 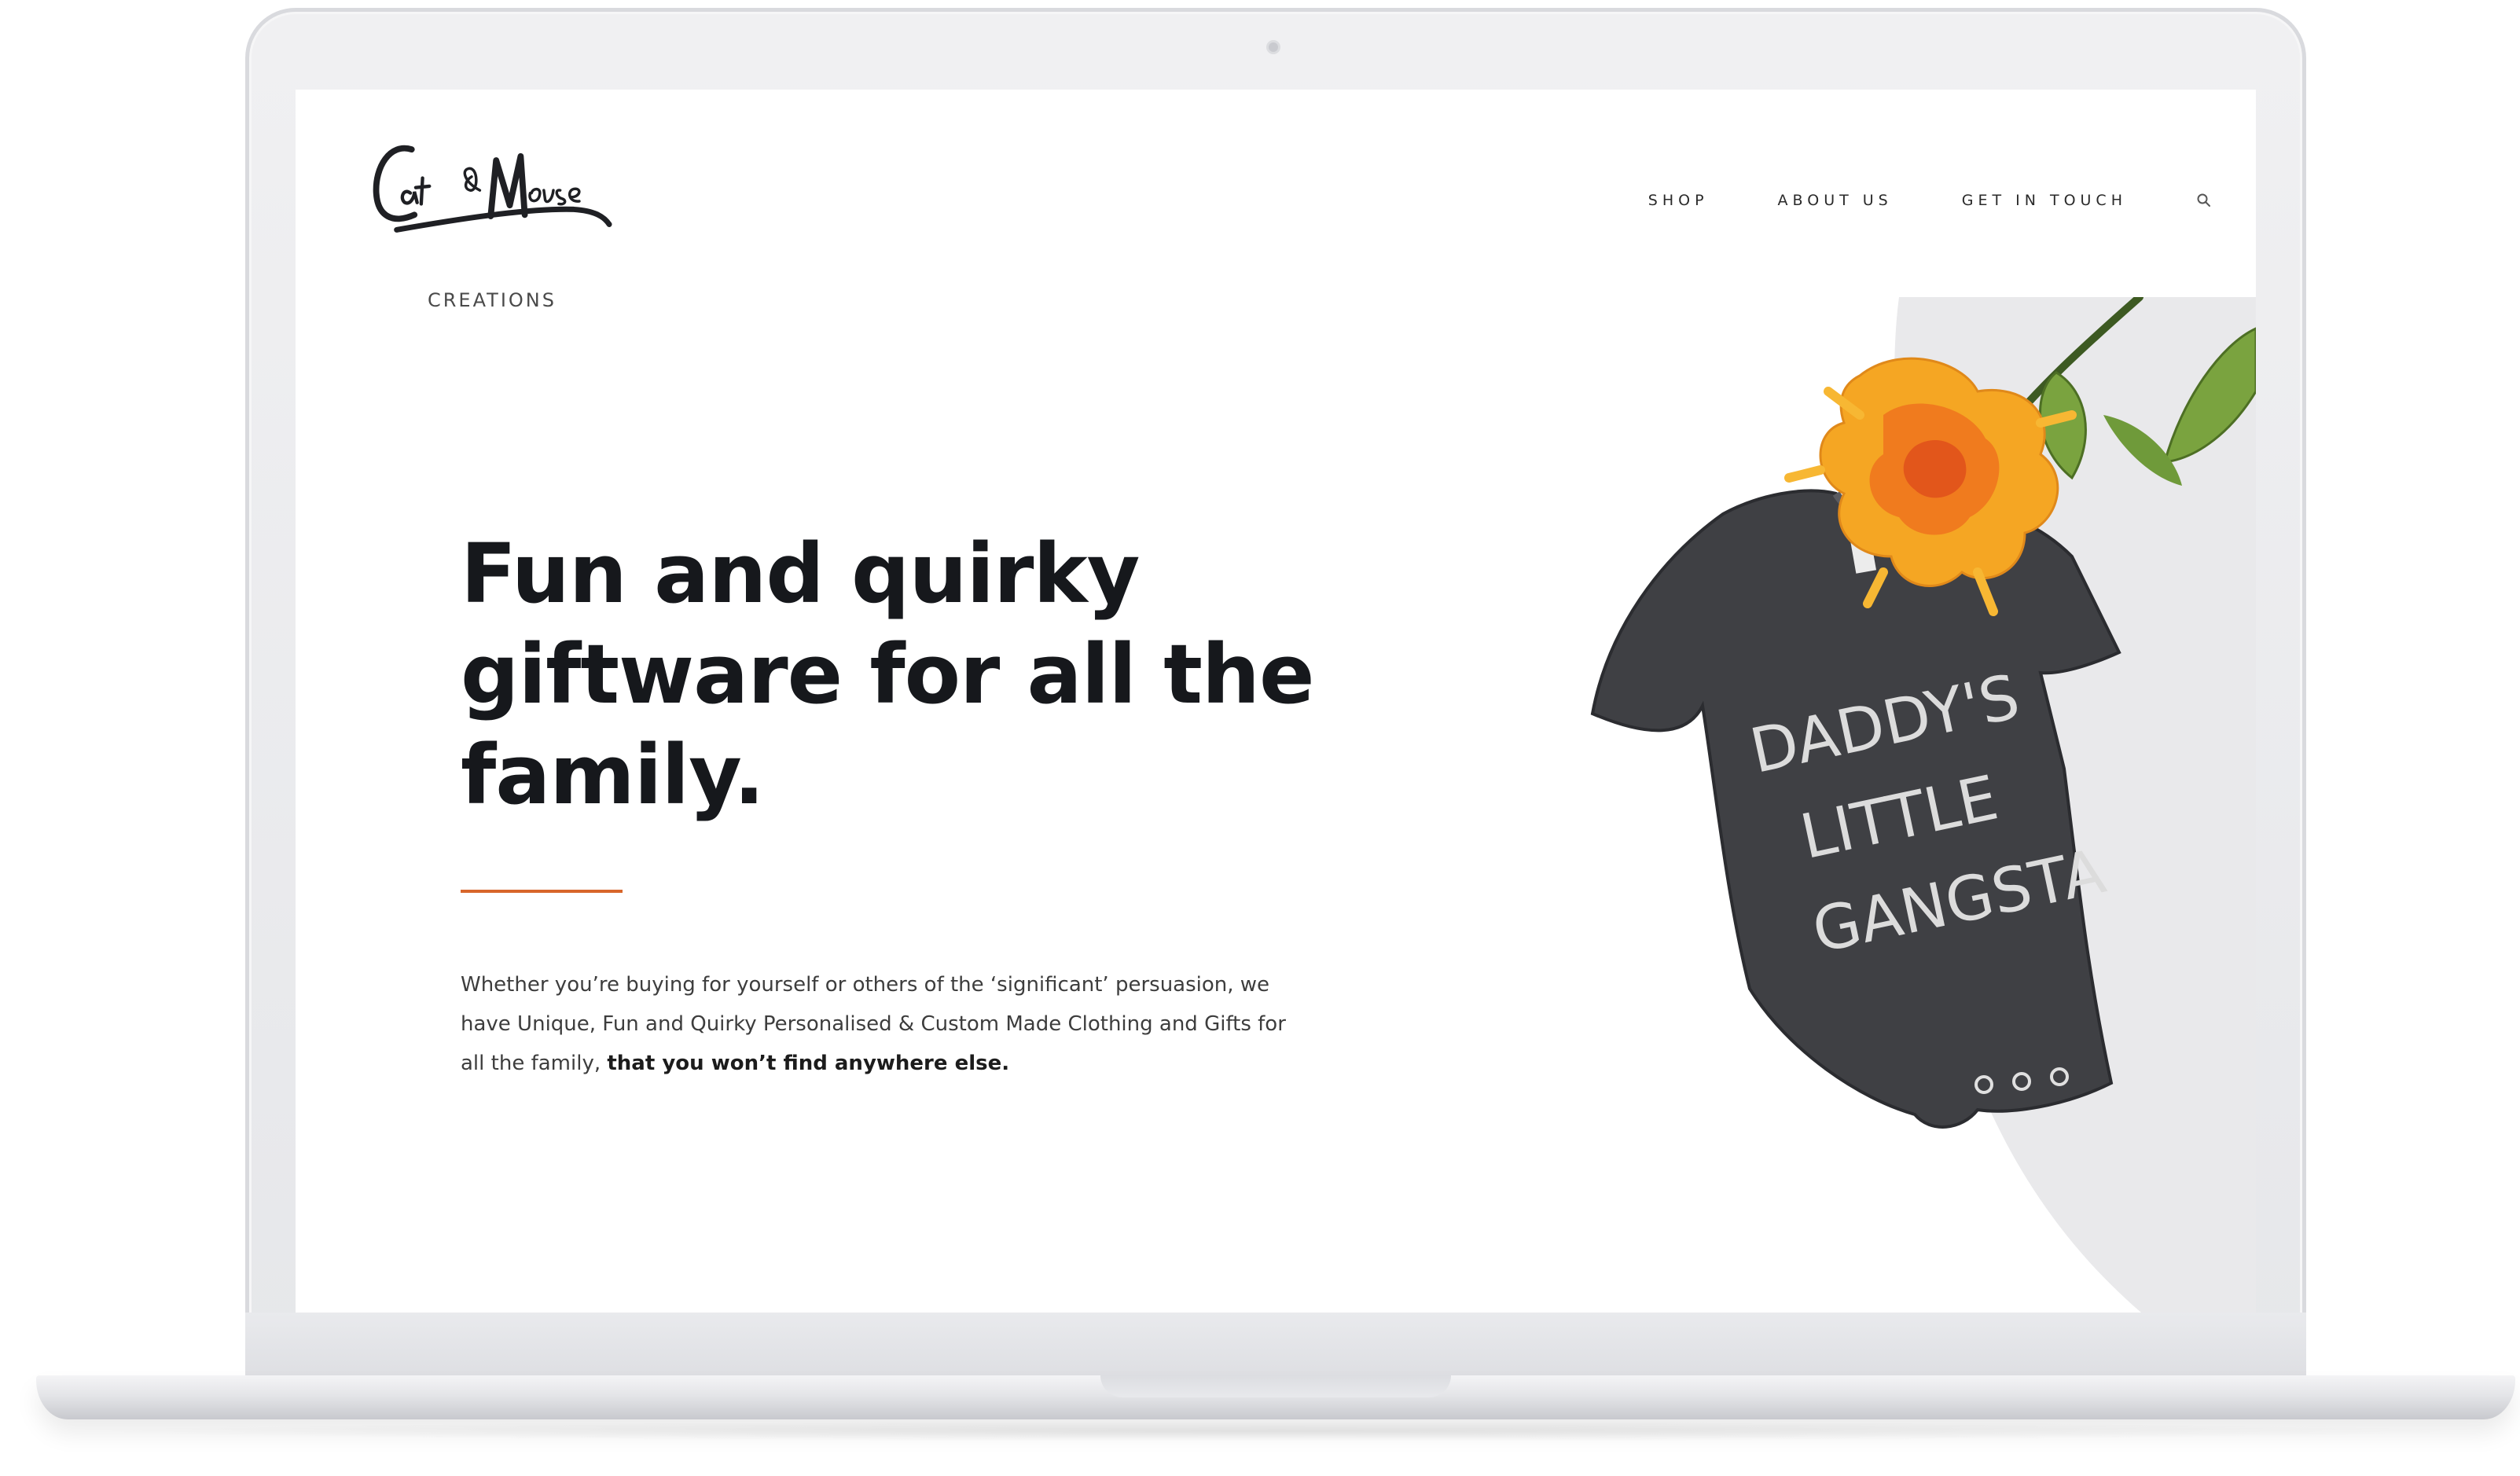 What do you see at coordinates (1678, 200) in the screenshot?
I see `nav-item-shop: SHOP` at bounding box center [1678, 200].